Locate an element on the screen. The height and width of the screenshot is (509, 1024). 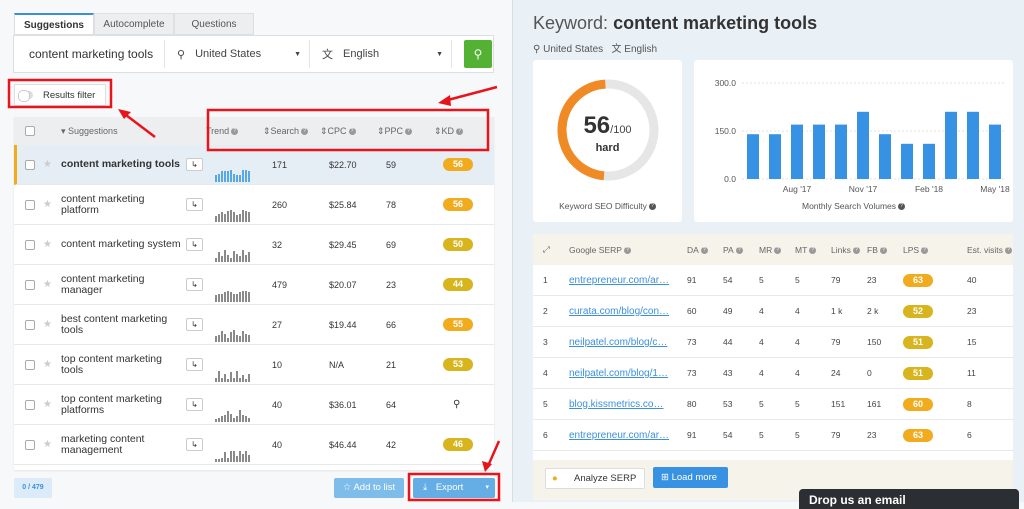
tab-suggestions: Suggestions is located at coordinates (54, 24).